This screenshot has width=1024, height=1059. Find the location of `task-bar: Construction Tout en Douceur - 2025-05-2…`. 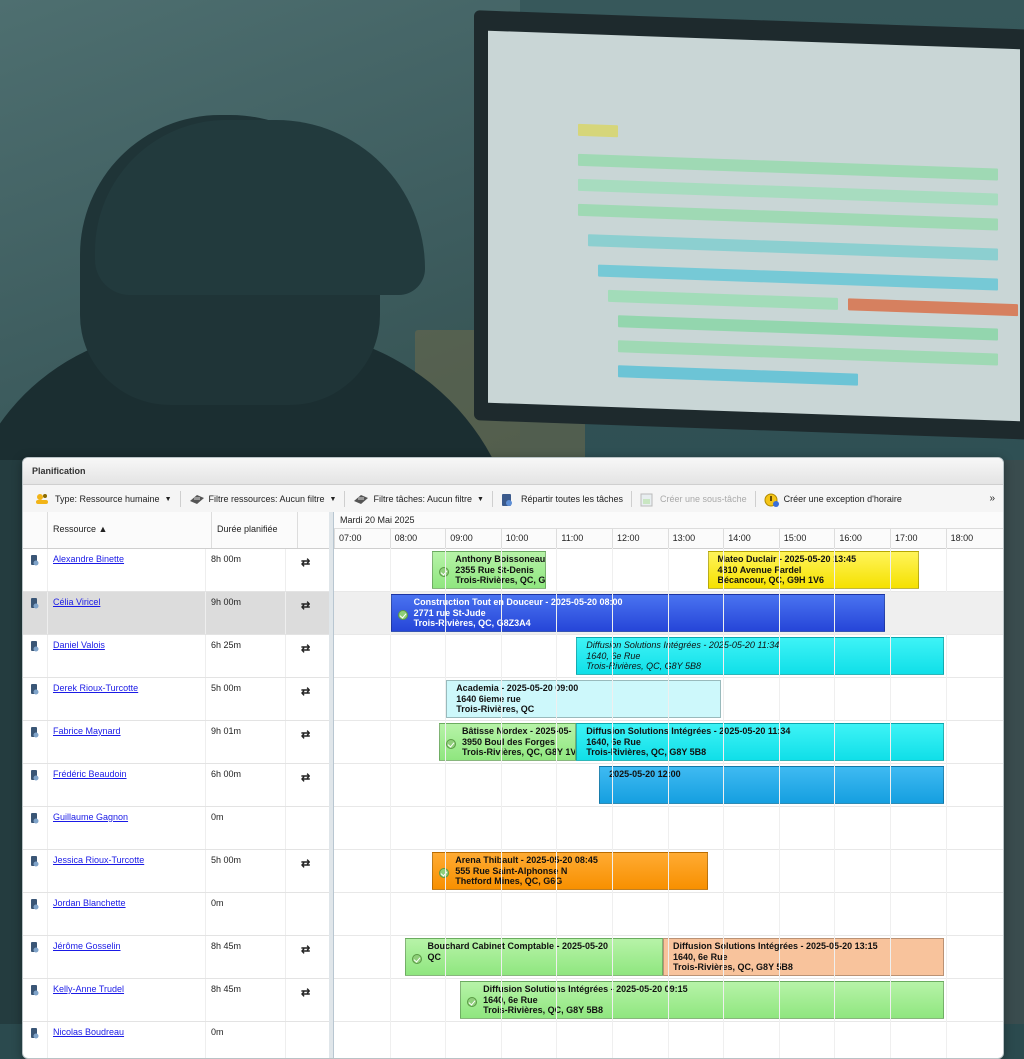

task-bar: Construction Tout en Douceur - 2025-05-2… is located at coordinates (638, 613).